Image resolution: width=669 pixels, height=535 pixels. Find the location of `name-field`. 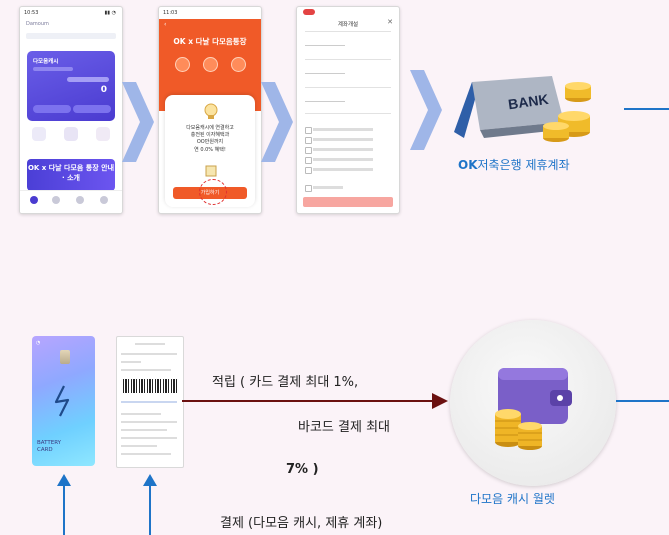

name-field is located at coordinates (348, 59).